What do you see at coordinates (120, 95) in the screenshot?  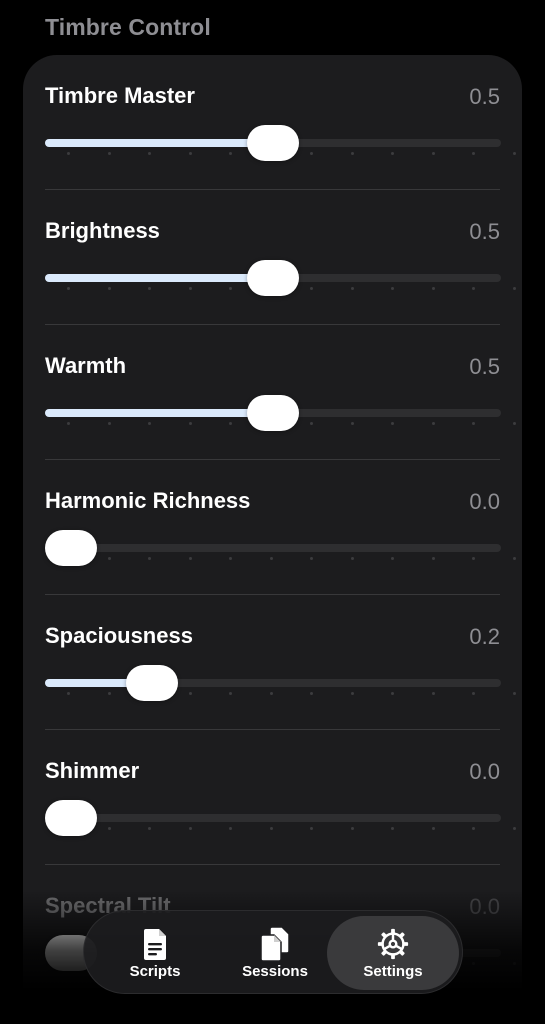 I see `slider-label: Timbre Master` at bounding box center [120, 95].